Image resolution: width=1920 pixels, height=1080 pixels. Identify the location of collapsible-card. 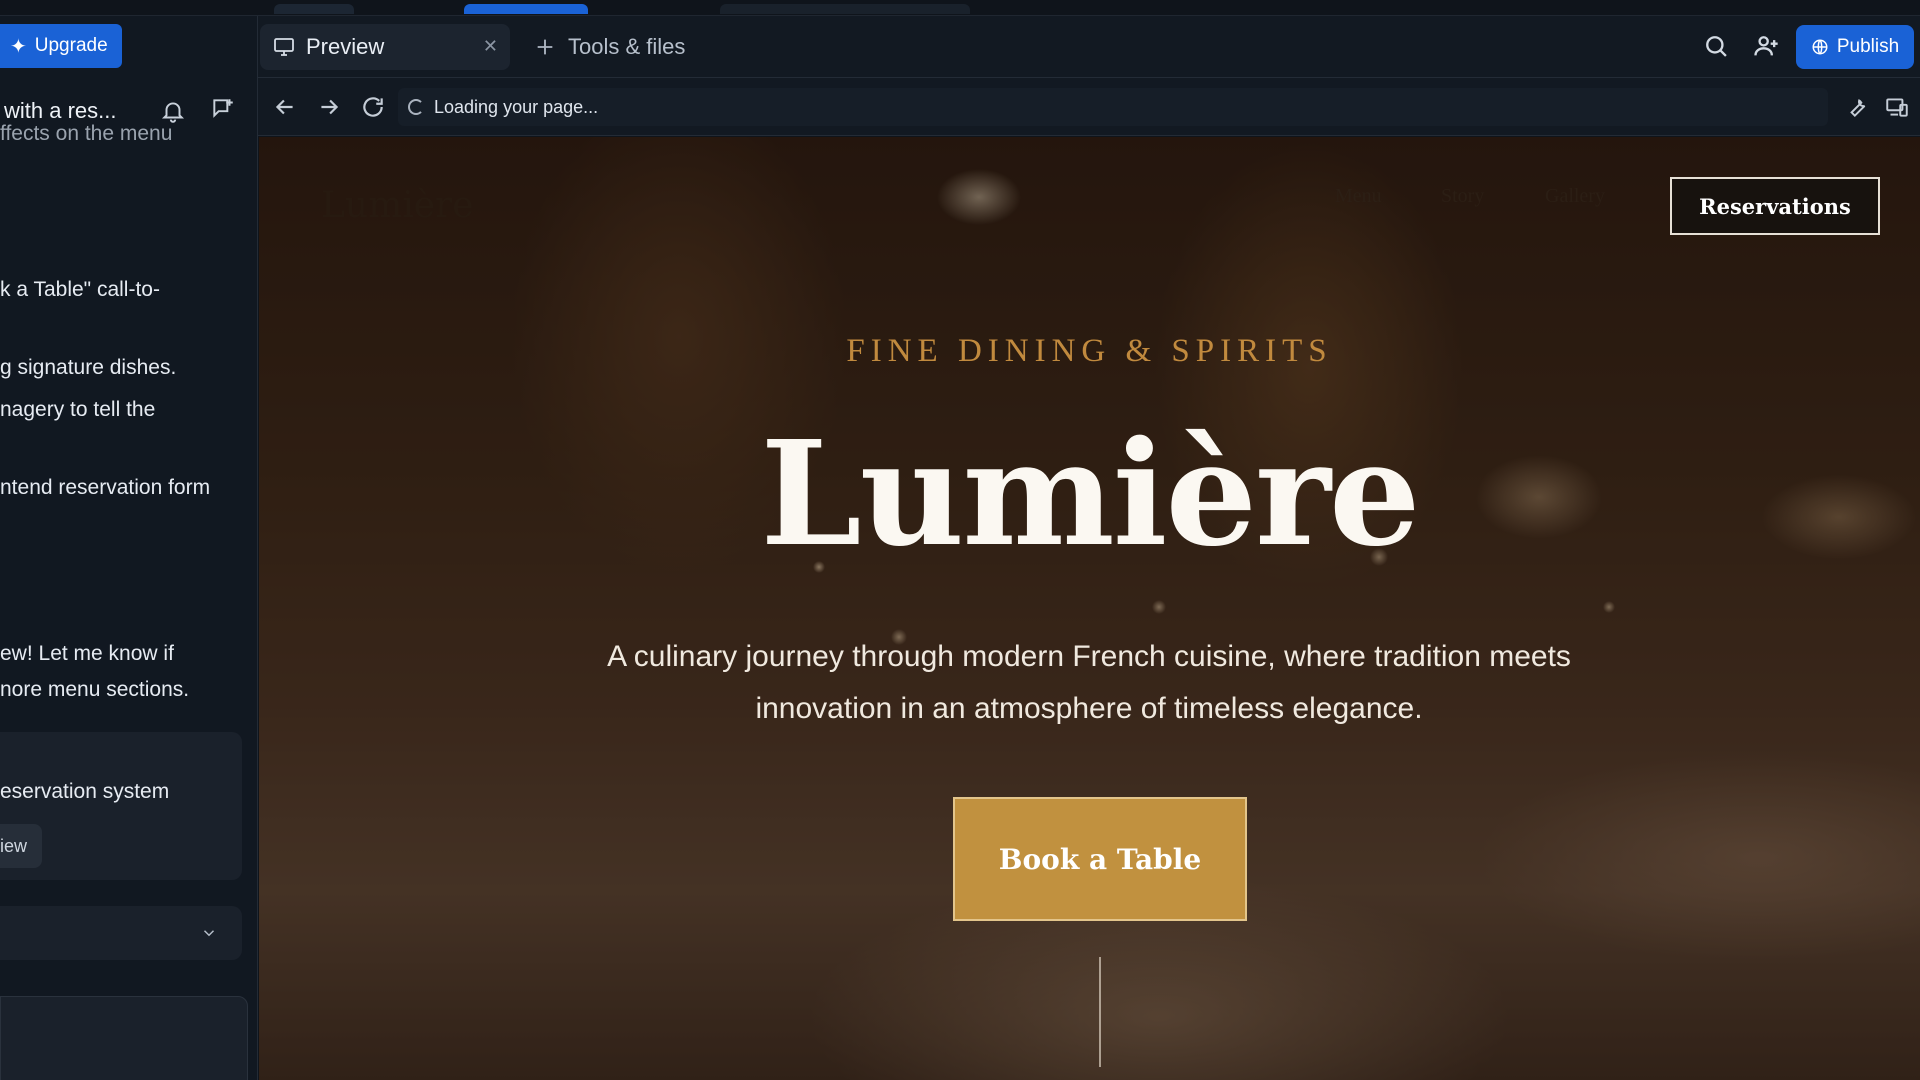
(121, 933).